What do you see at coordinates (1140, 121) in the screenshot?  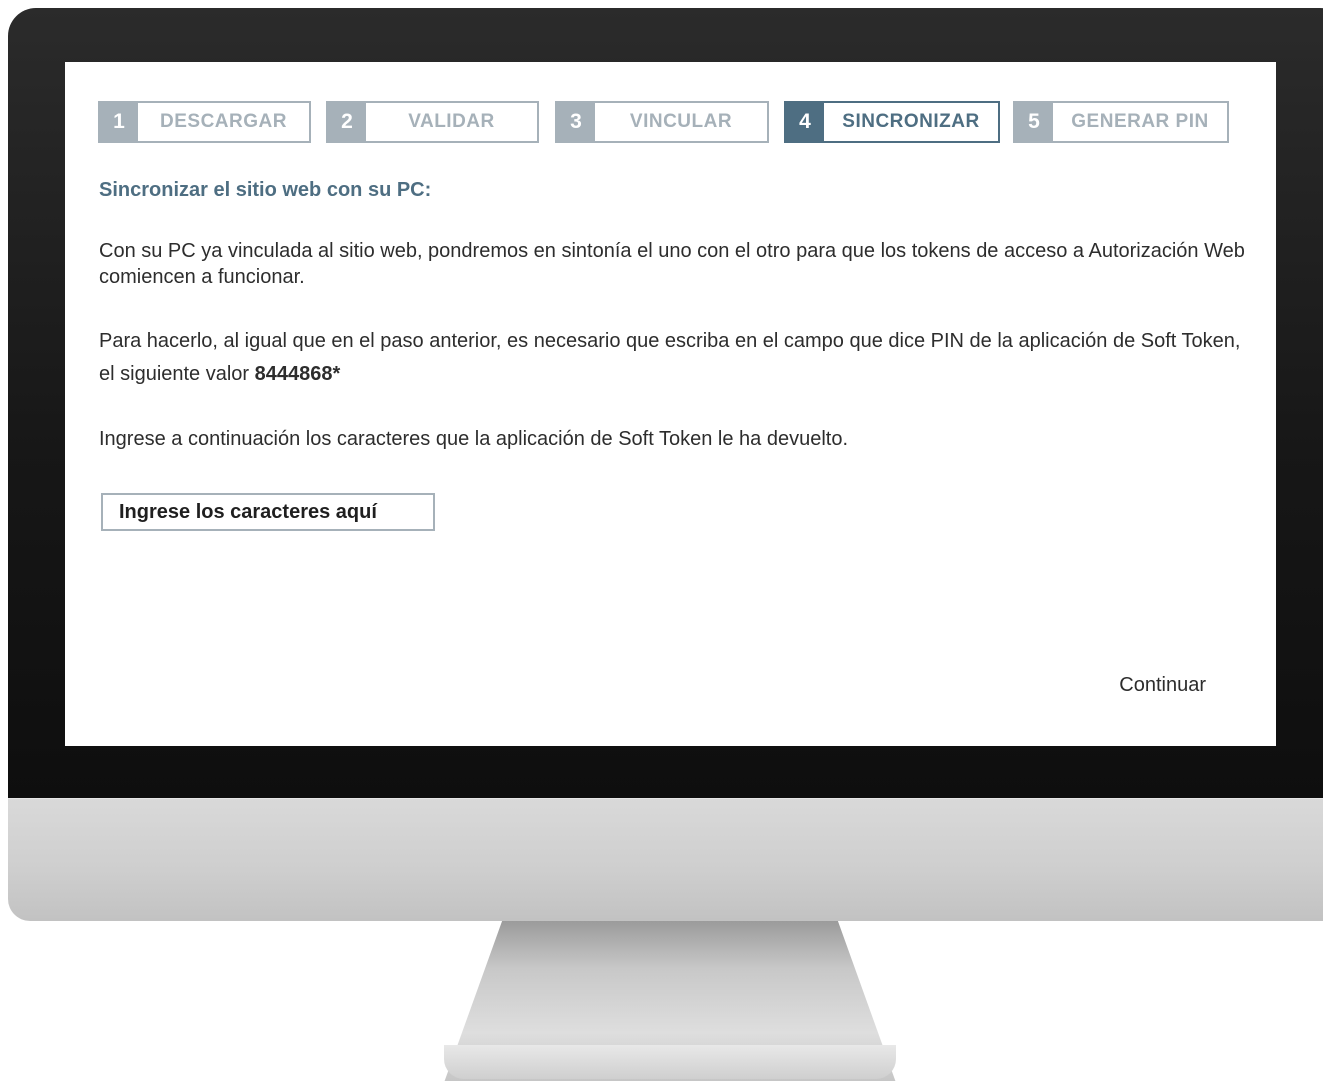 I see `step-label: GENERAR PIN` at bounding box center [1140, 121].